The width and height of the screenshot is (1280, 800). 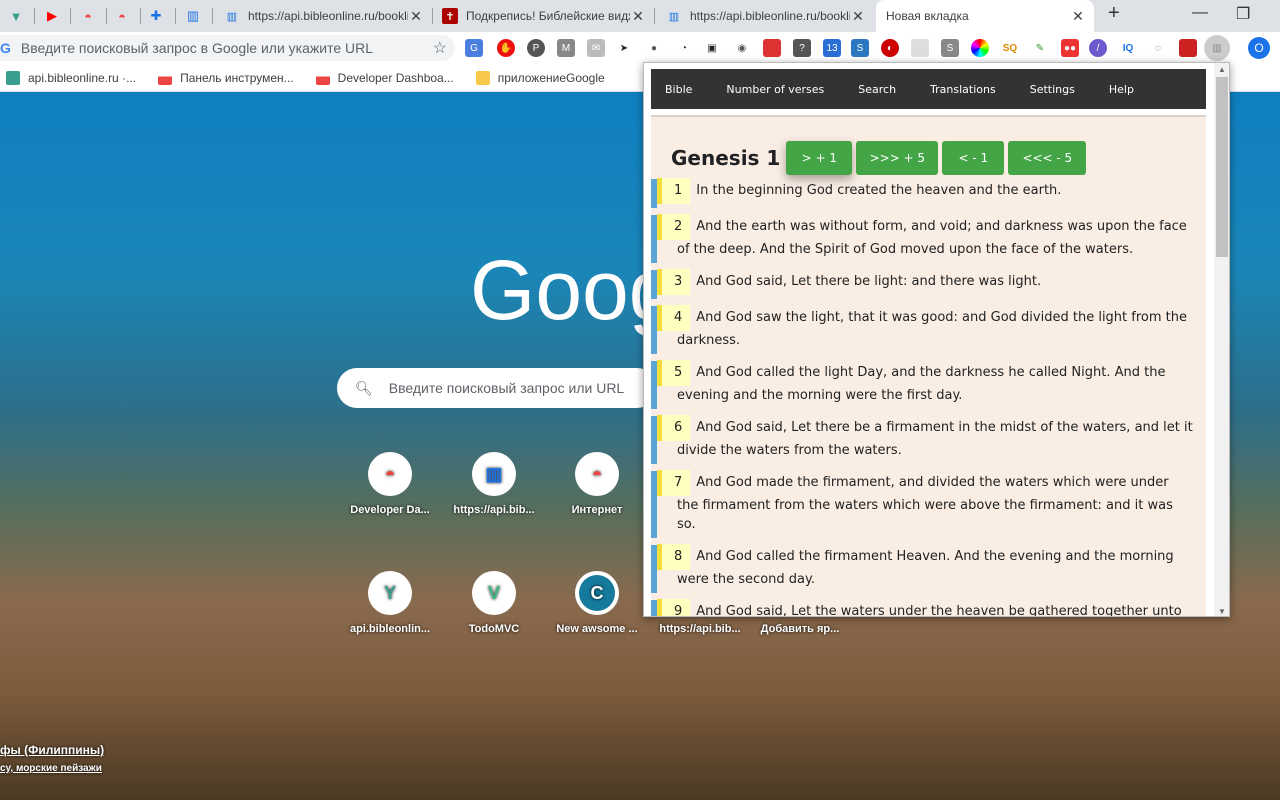 What do you see at coordinates (597, 484) in the screenshot?
I see `shortcut-tile: ◓ Интернет` at bounding box center [597, 484].